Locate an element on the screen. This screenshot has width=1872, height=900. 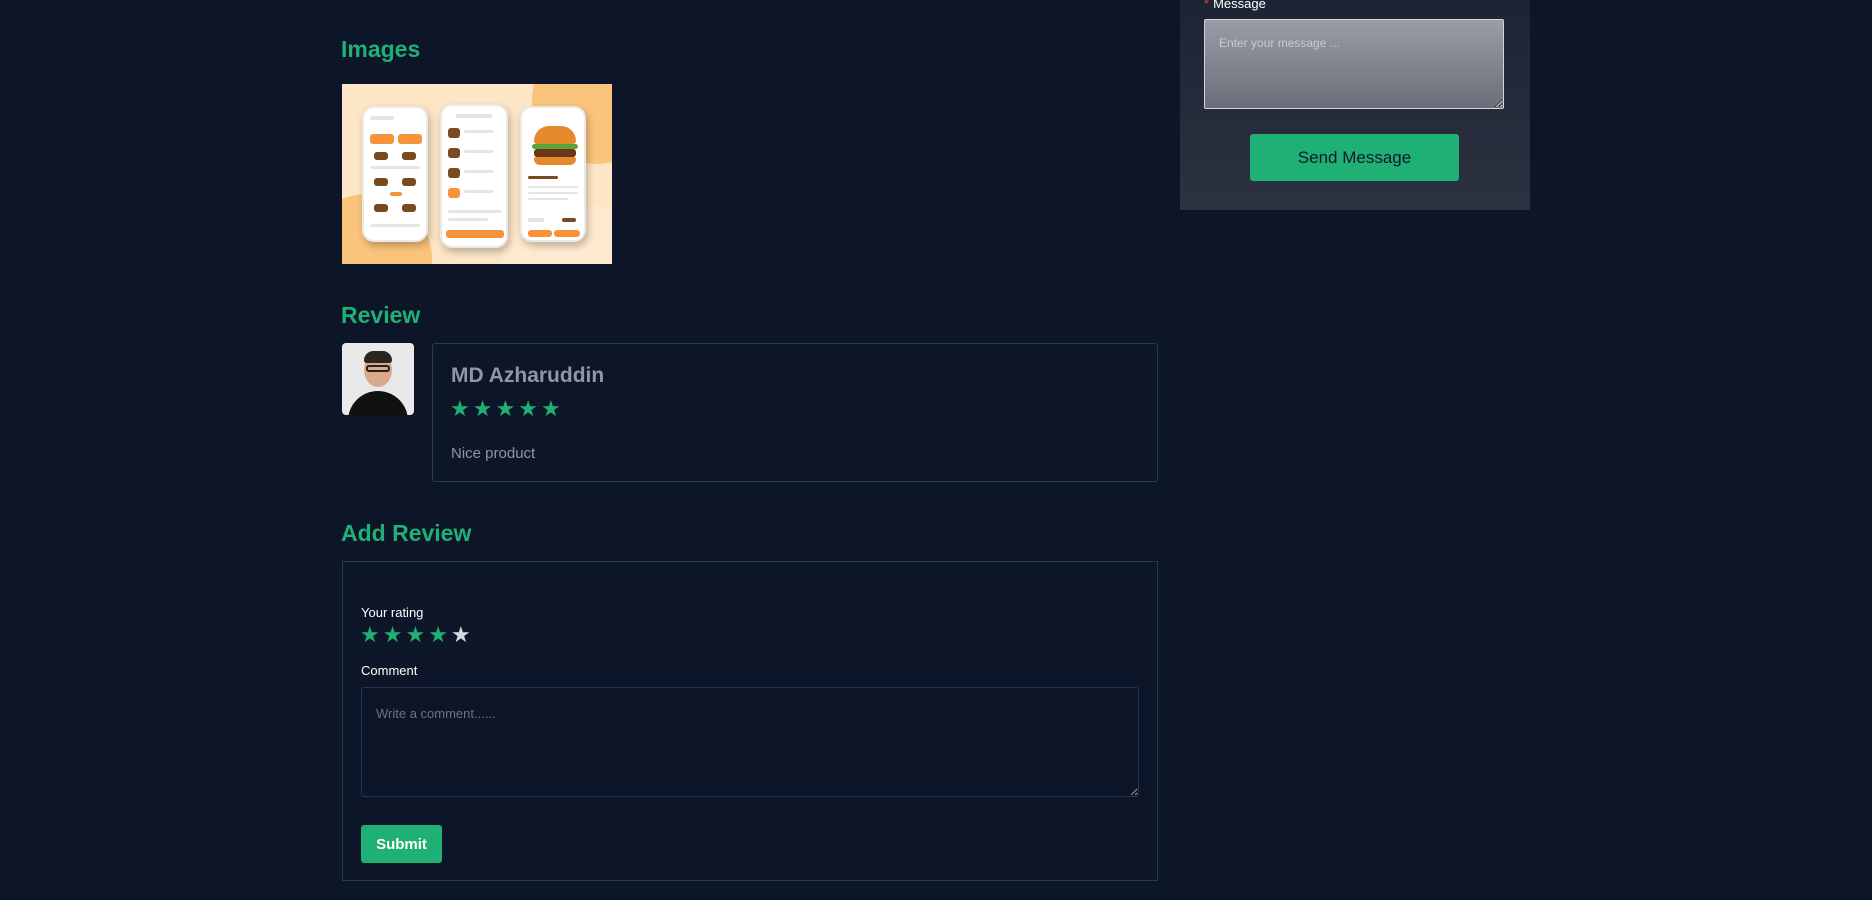
comment-label: Comment is located at coordinates (389, 670).